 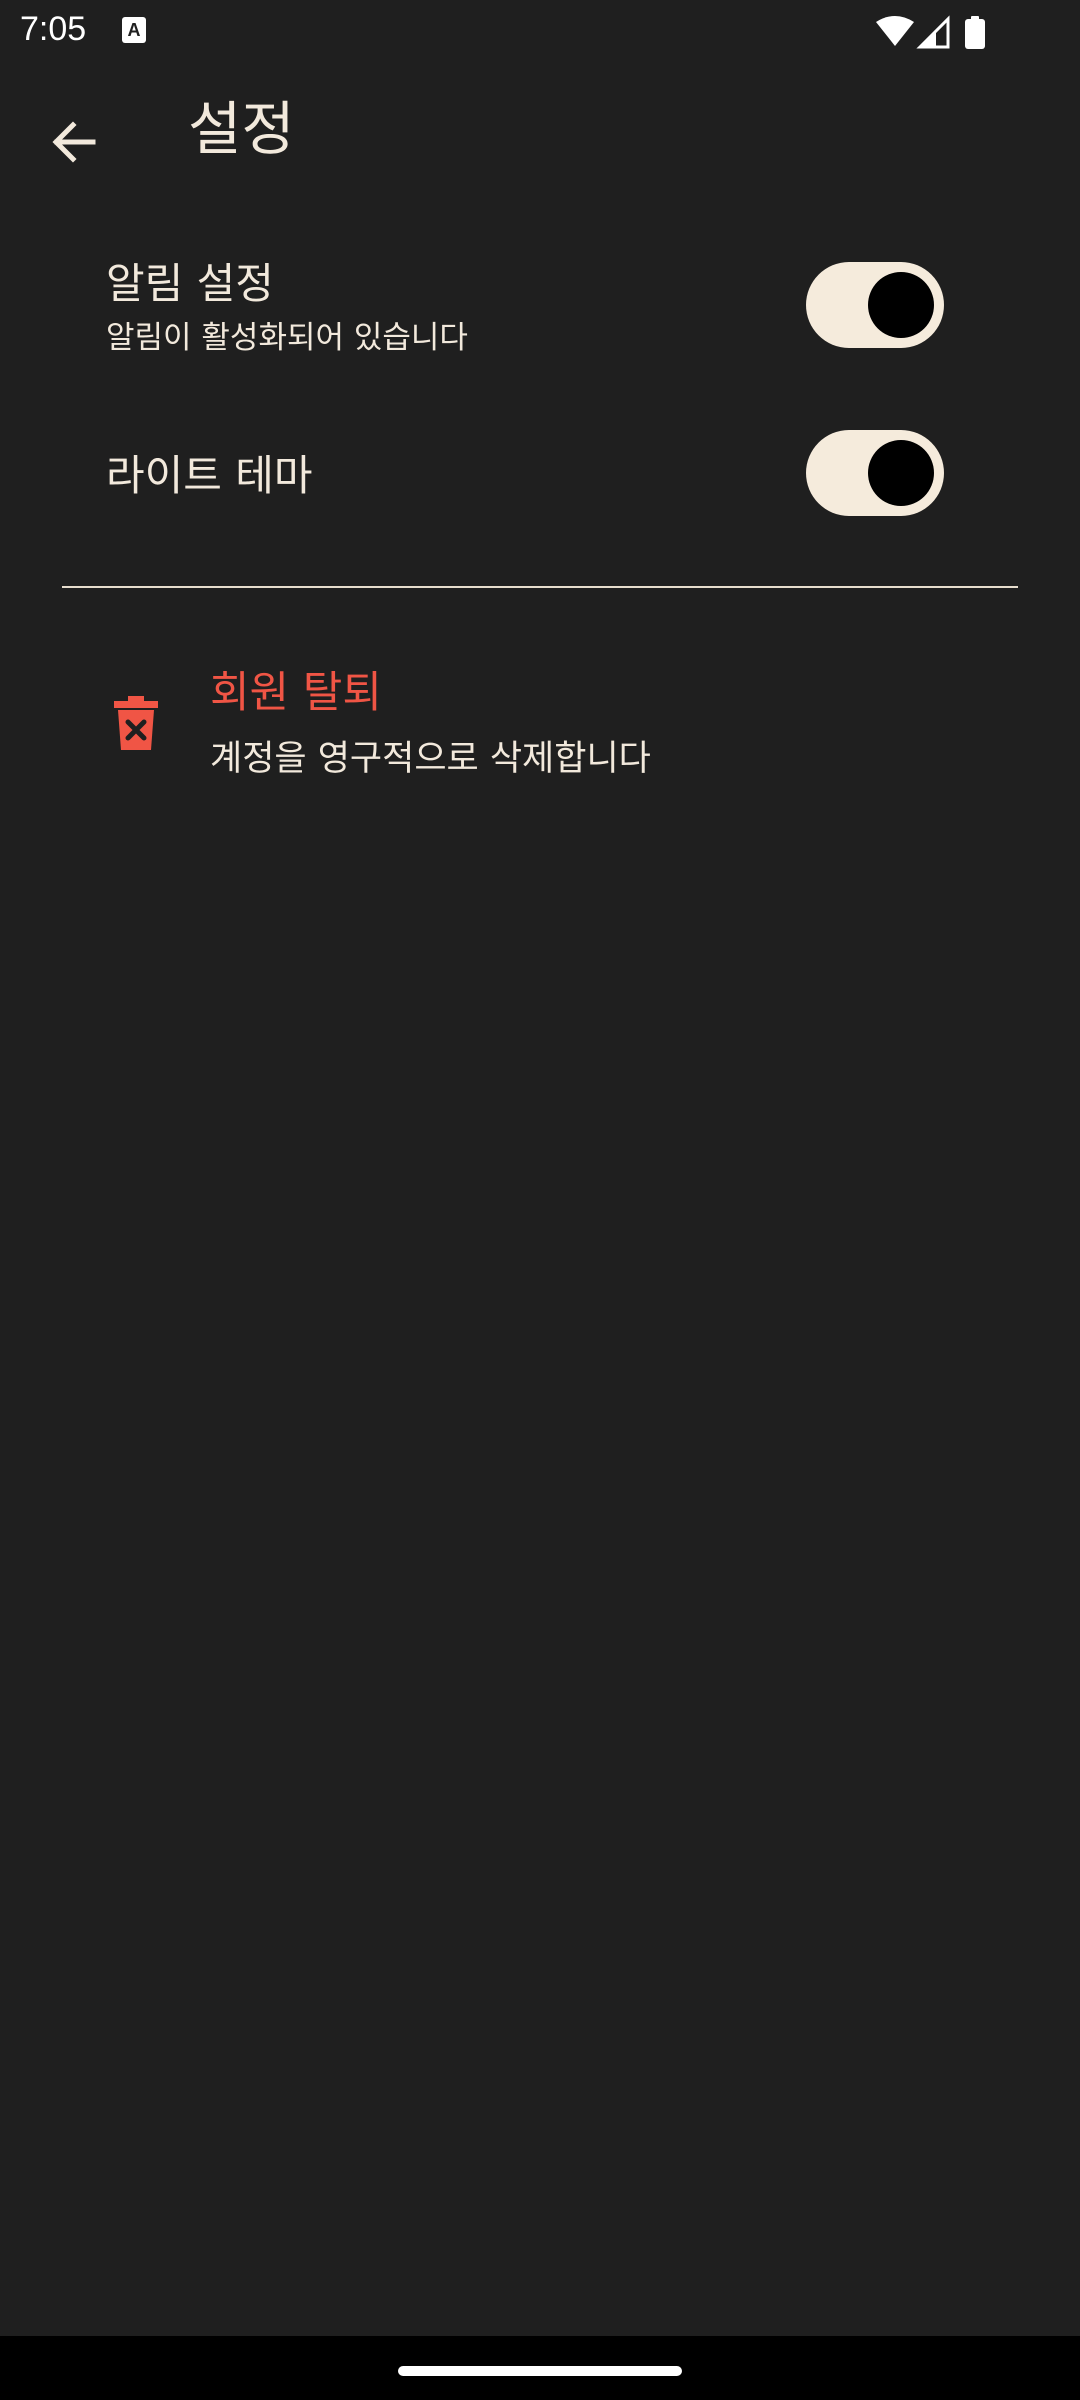 What do you see at coordinates (136, 723) in the screenshot?
I see `trash-x-icon` at bounding box center [136, 723].